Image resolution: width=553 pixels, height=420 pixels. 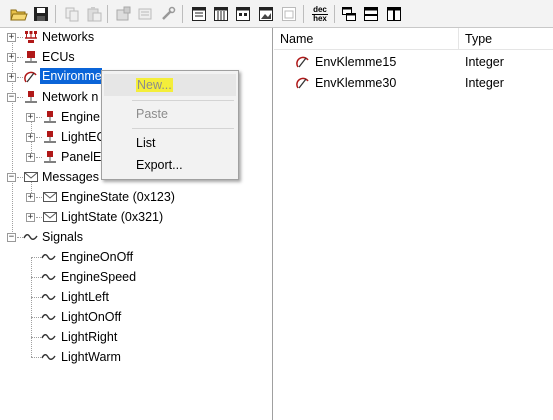 I want to click on tree-item-msg-light-state: LightState (0x321), so click(x=112, y=217).